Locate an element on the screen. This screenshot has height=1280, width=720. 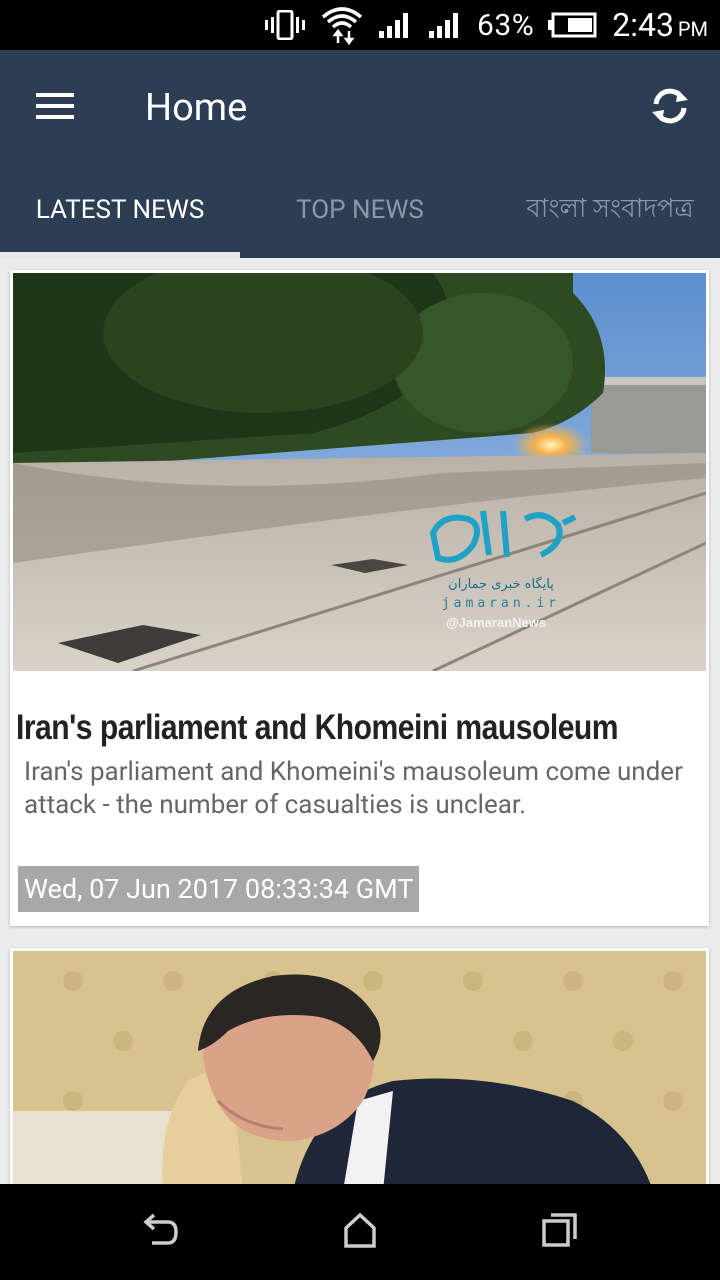
watermark-site: jamaran.ir is located at coordinates (501, 603).